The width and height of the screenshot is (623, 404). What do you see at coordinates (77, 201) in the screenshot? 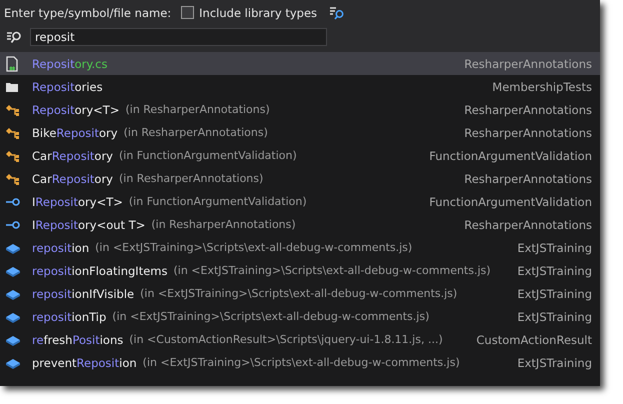
I see `result-name: IRepository<T>` at bounding box center [77, 201].